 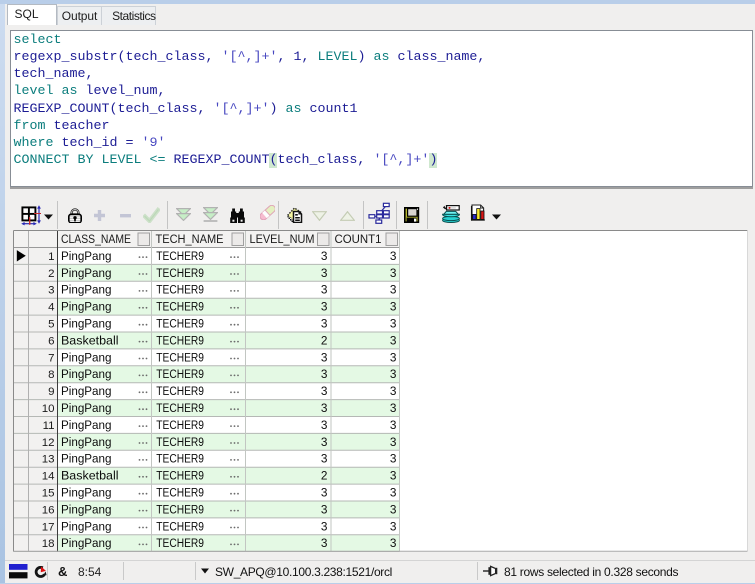 What do you see at coordinates (48, 460) in the screenshot?
I see `svg-text: 13` at bounding box center [48, 460].